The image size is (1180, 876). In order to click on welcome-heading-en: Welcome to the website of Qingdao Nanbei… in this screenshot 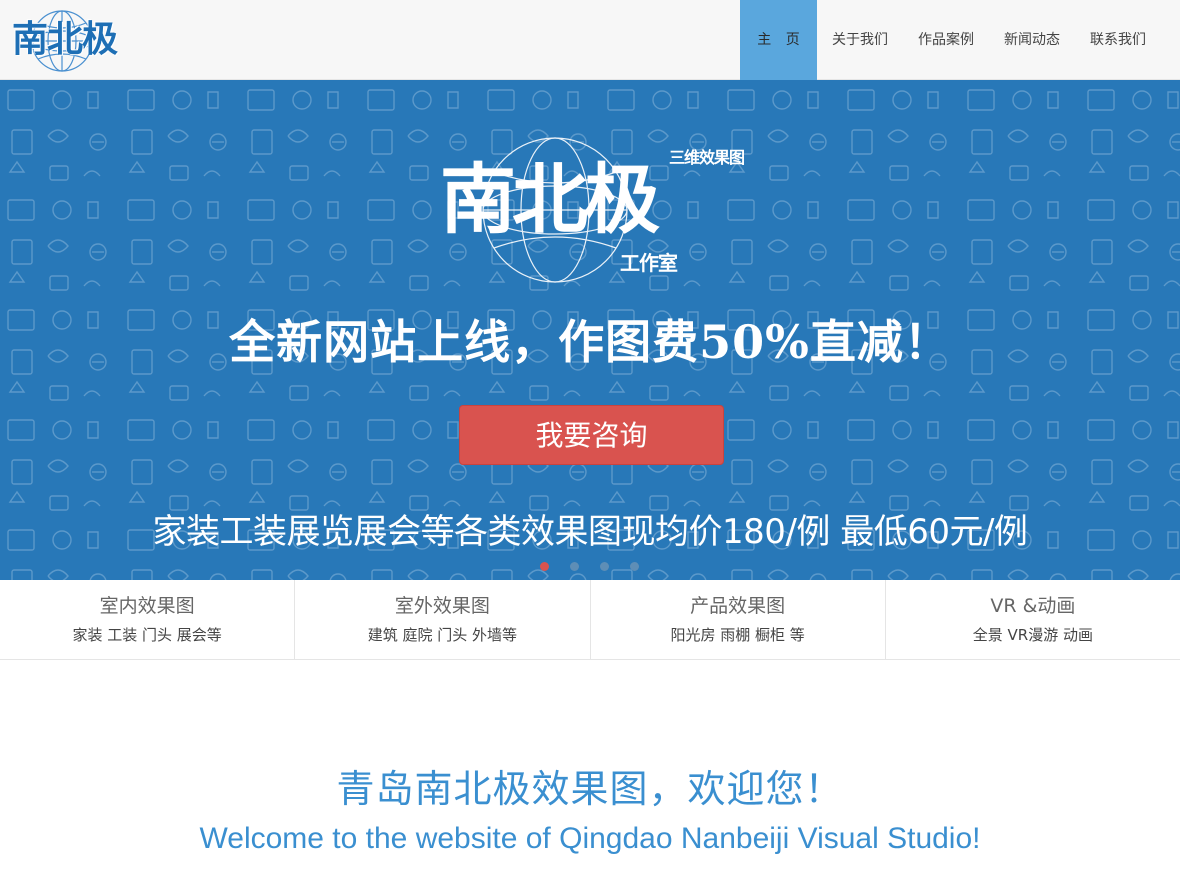, I will do `click(590, 838)`.